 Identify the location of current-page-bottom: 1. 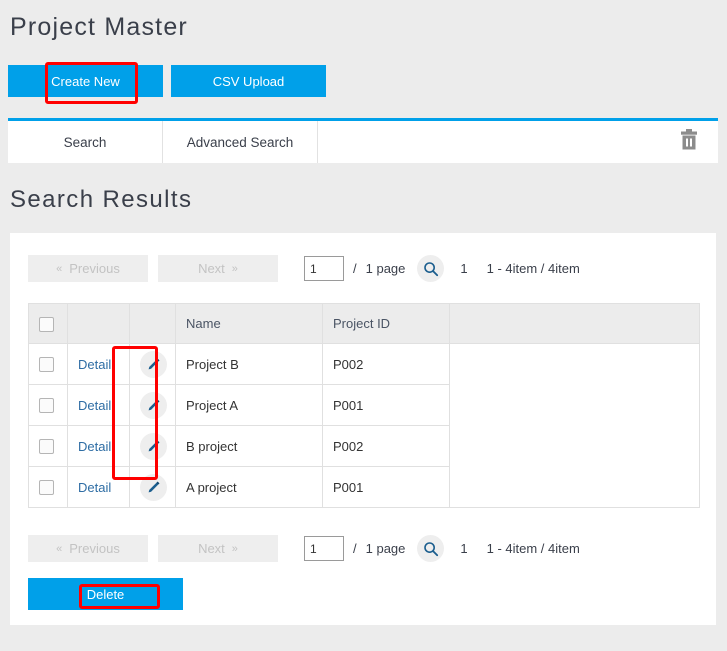
(464, 548).